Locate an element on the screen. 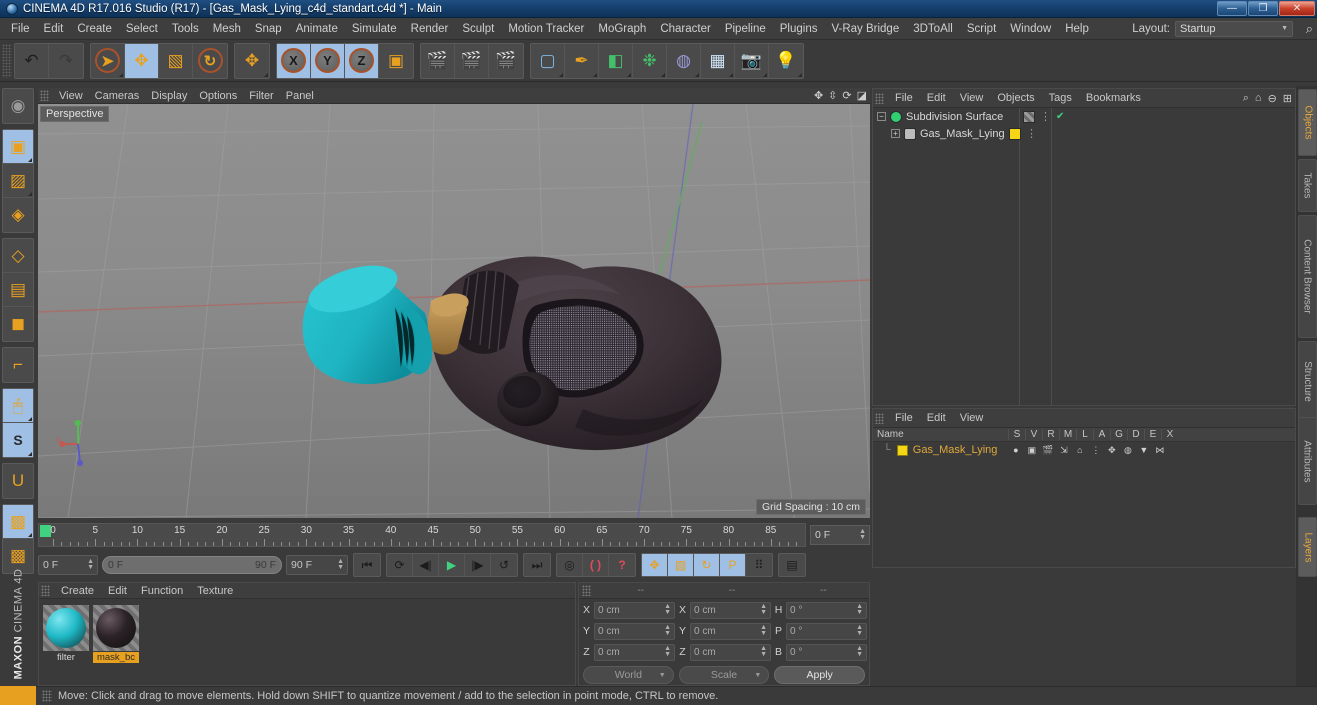  coordinate-system-select: World ▼ is located at coordinates (628, 675).